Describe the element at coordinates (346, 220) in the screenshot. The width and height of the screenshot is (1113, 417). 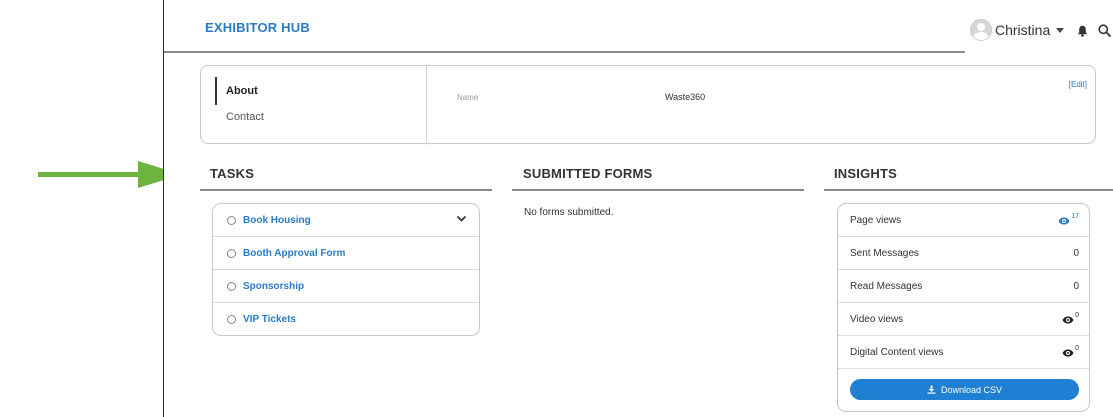
I see `task-item: Book Housing` at that location.